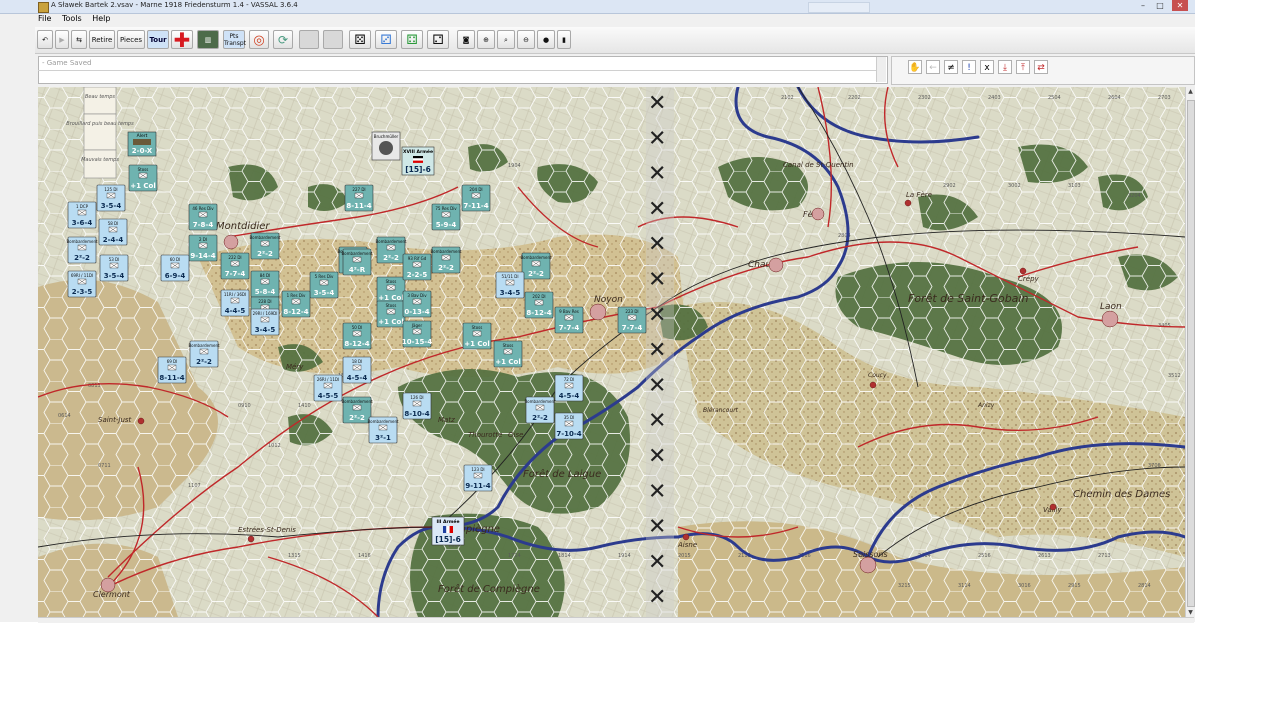 The image size is (1280, 711). I want to click on unit-counter: 204 DI 7-11-4, so click(476, 198).